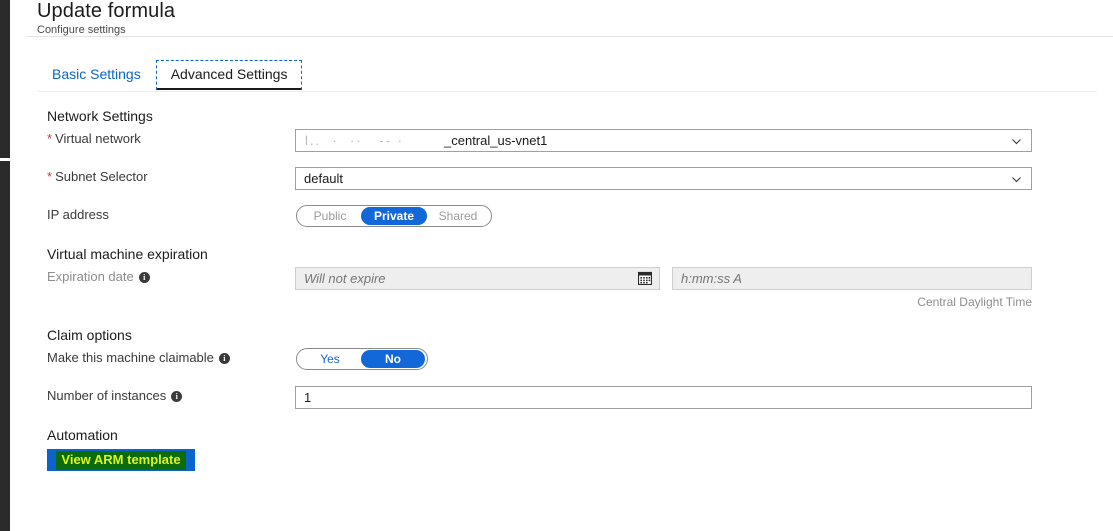 The image size is (1113, 531). What do you see at coordinates (458, 216) in the screenshot?
I see `ip-address-option-shared: Shared` at bounding box center [458, 216].